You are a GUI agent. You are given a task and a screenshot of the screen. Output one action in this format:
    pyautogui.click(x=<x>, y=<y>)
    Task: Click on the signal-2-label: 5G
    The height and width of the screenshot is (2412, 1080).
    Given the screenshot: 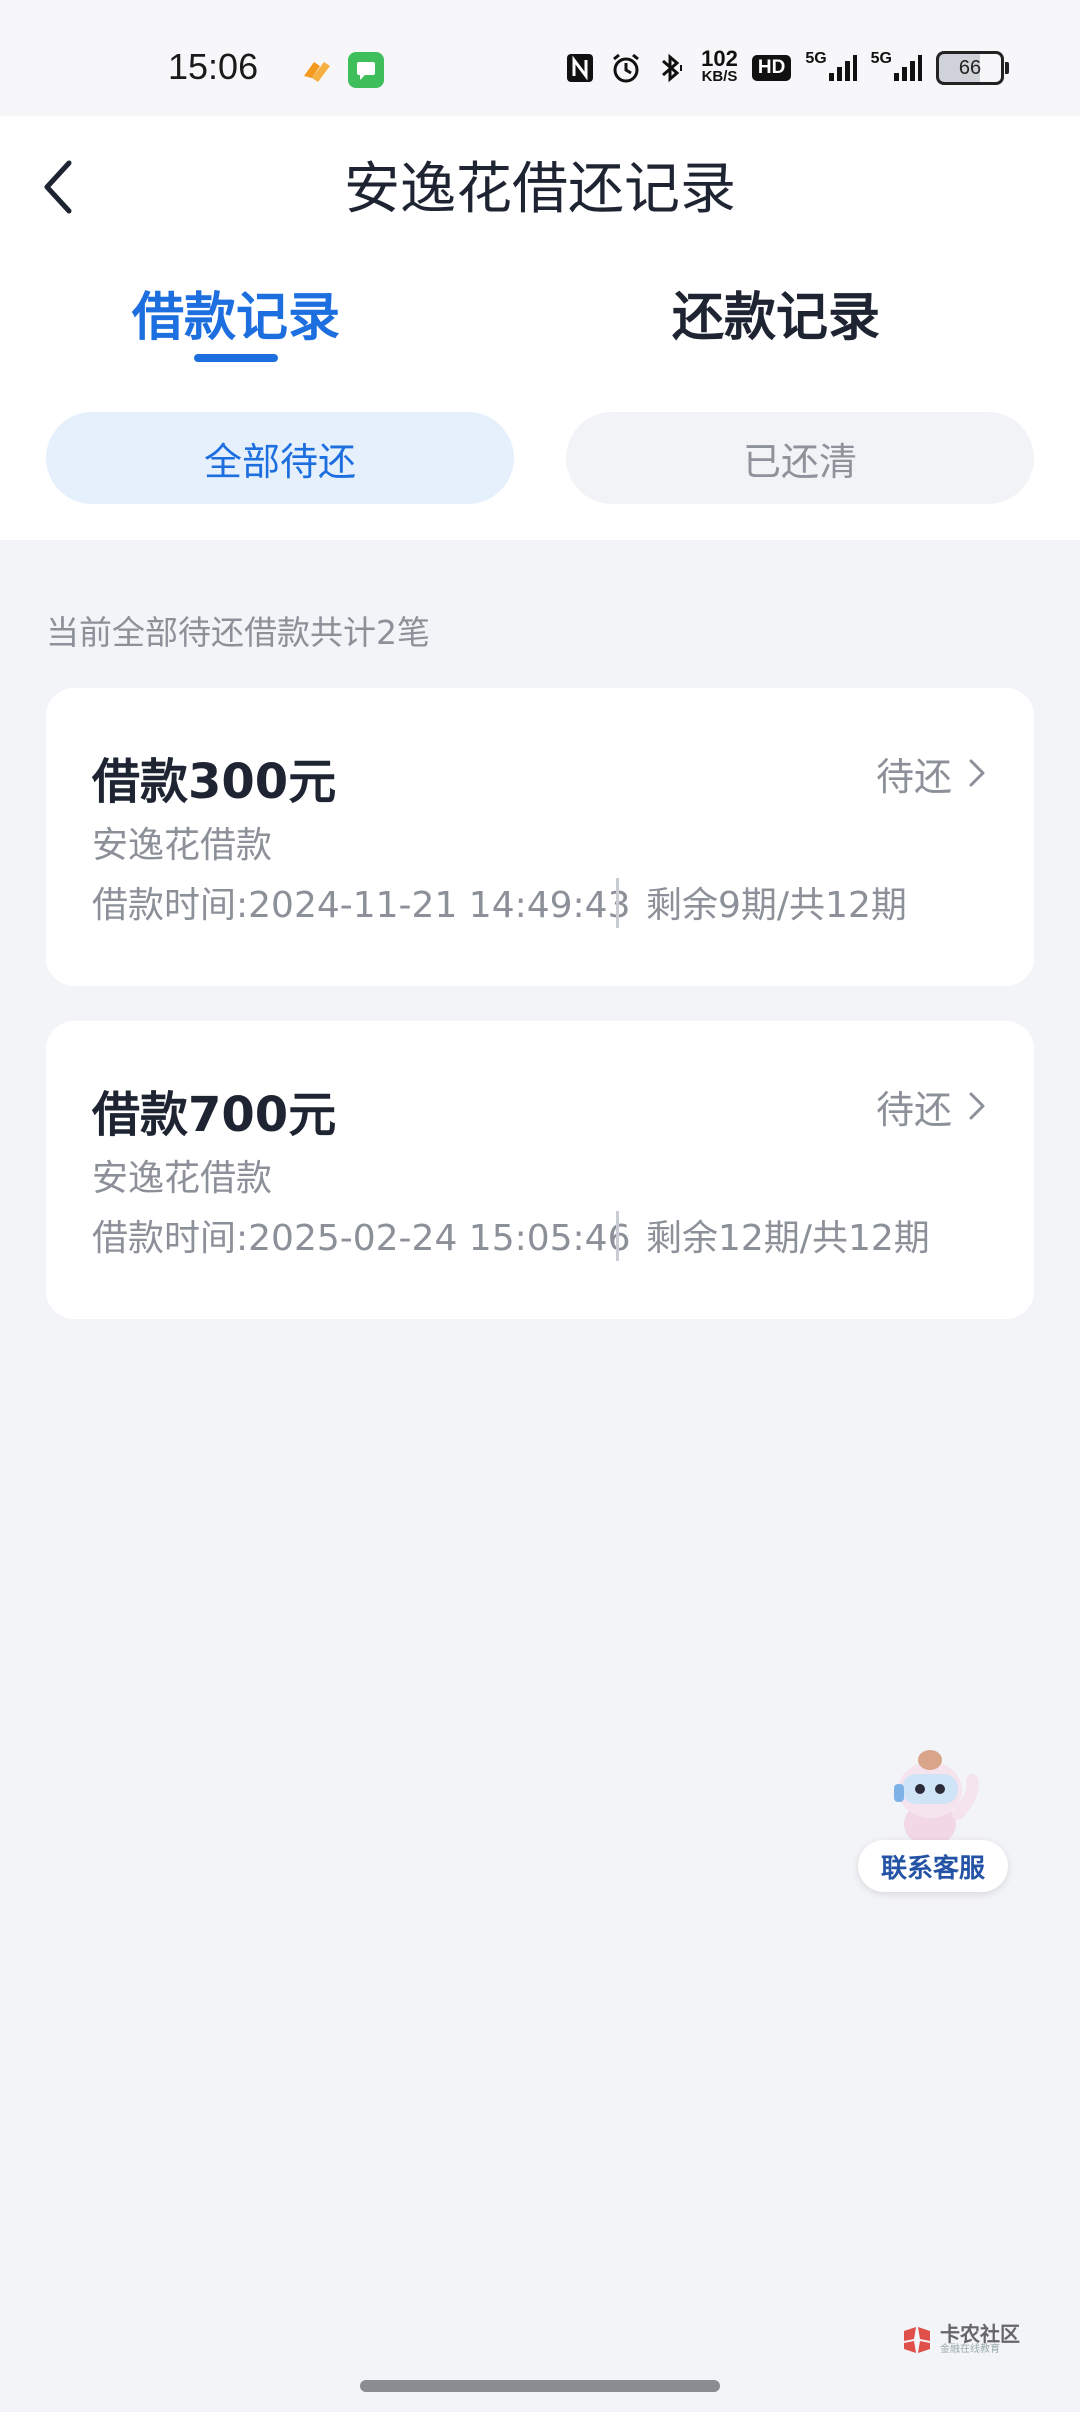 What is the action you would take?
    pyautogui.click(x=881, y=58)
    